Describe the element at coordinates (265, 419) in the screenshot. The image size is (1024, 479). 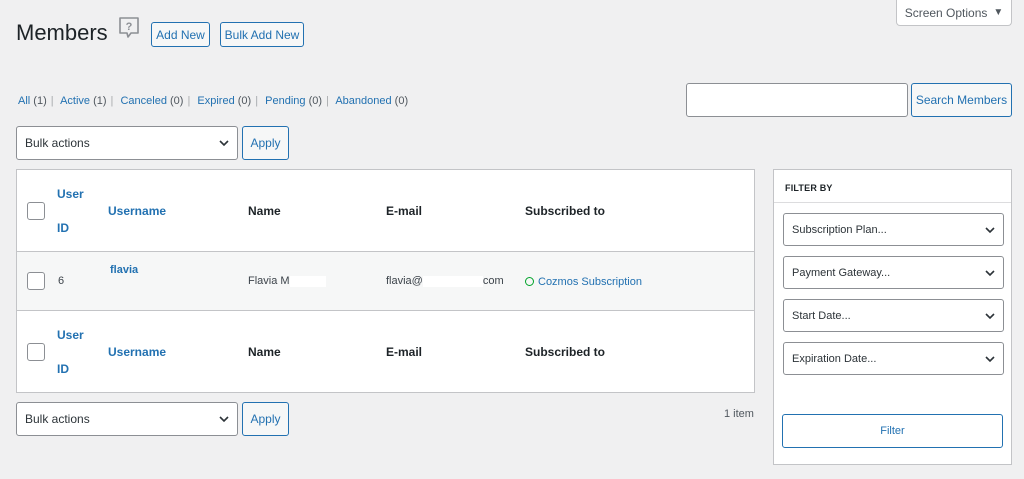
I see `apply-button-bottom: Apply` at that location.